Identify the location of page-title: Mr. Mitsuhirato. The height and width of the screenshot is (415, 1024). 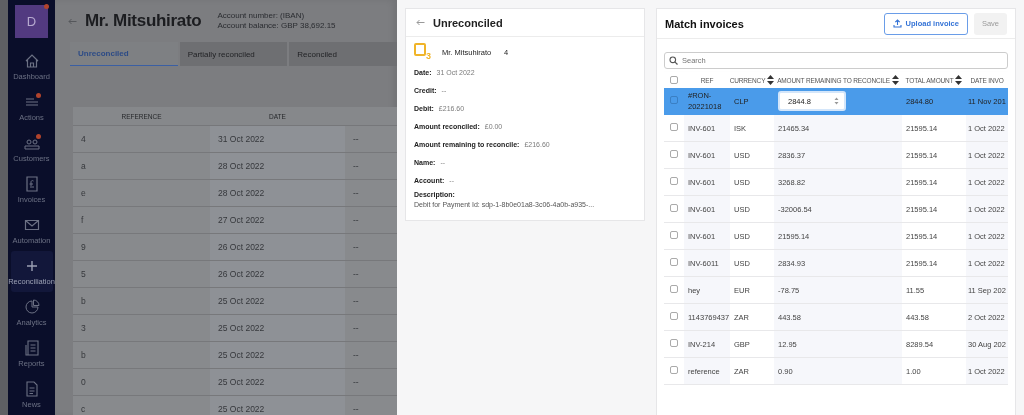
(143, 21).